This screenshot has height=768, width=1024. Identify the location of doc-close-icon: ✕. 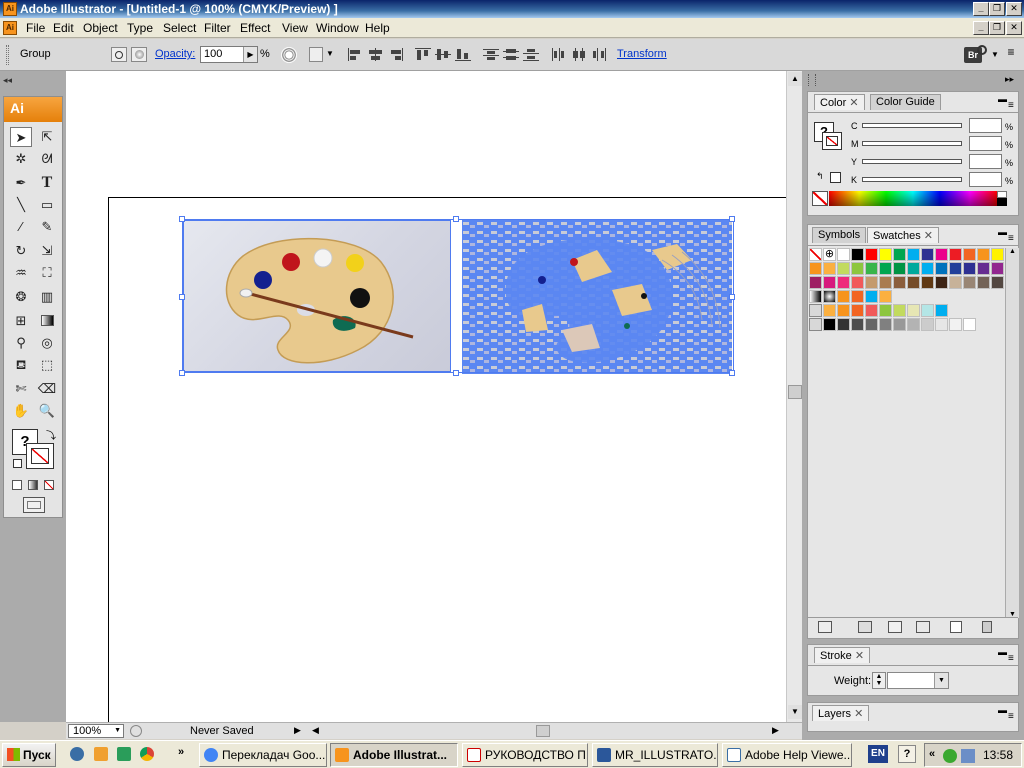
(1014, 28).